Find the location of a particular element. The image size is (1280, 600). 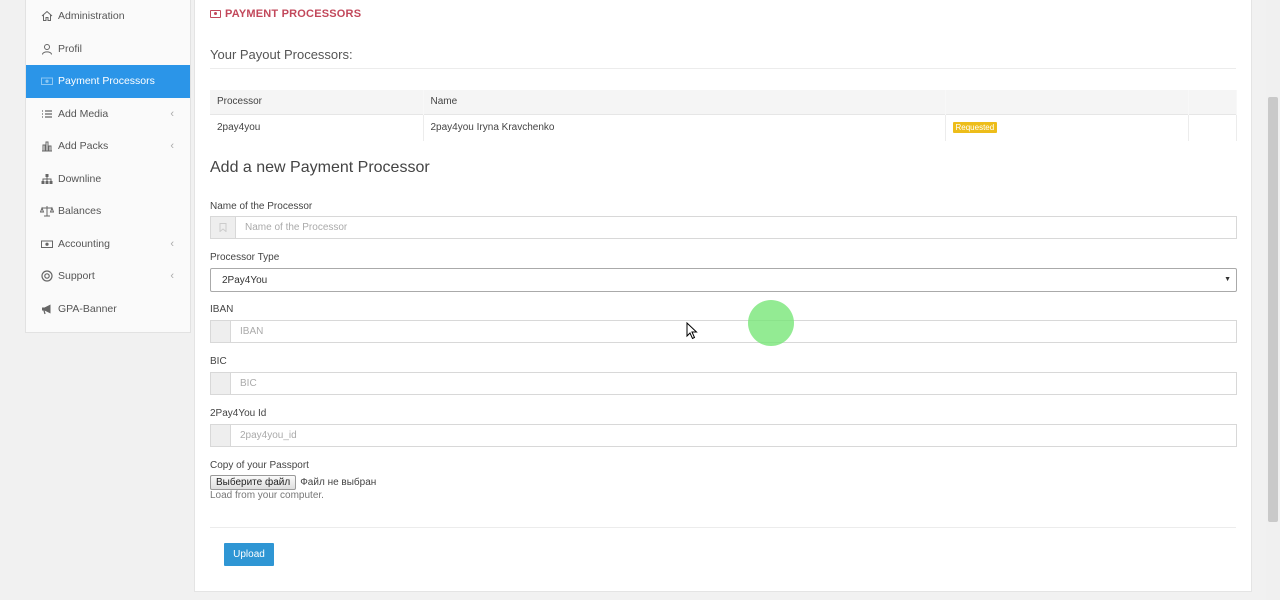

column-header-status is located at coordinates (1067, 102).